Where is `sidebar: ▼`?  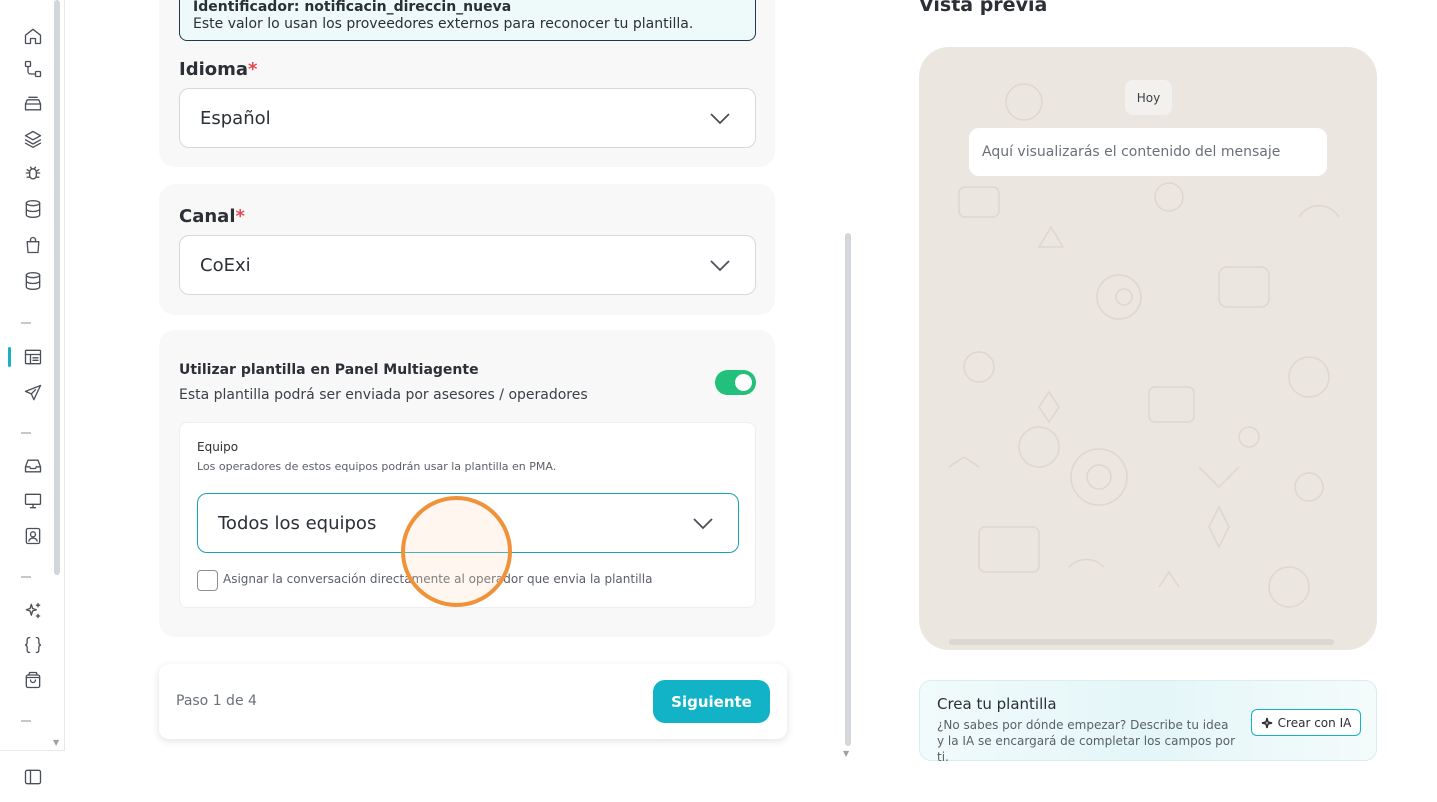 sidebar: ▼ is located at coordinates (32, 401).